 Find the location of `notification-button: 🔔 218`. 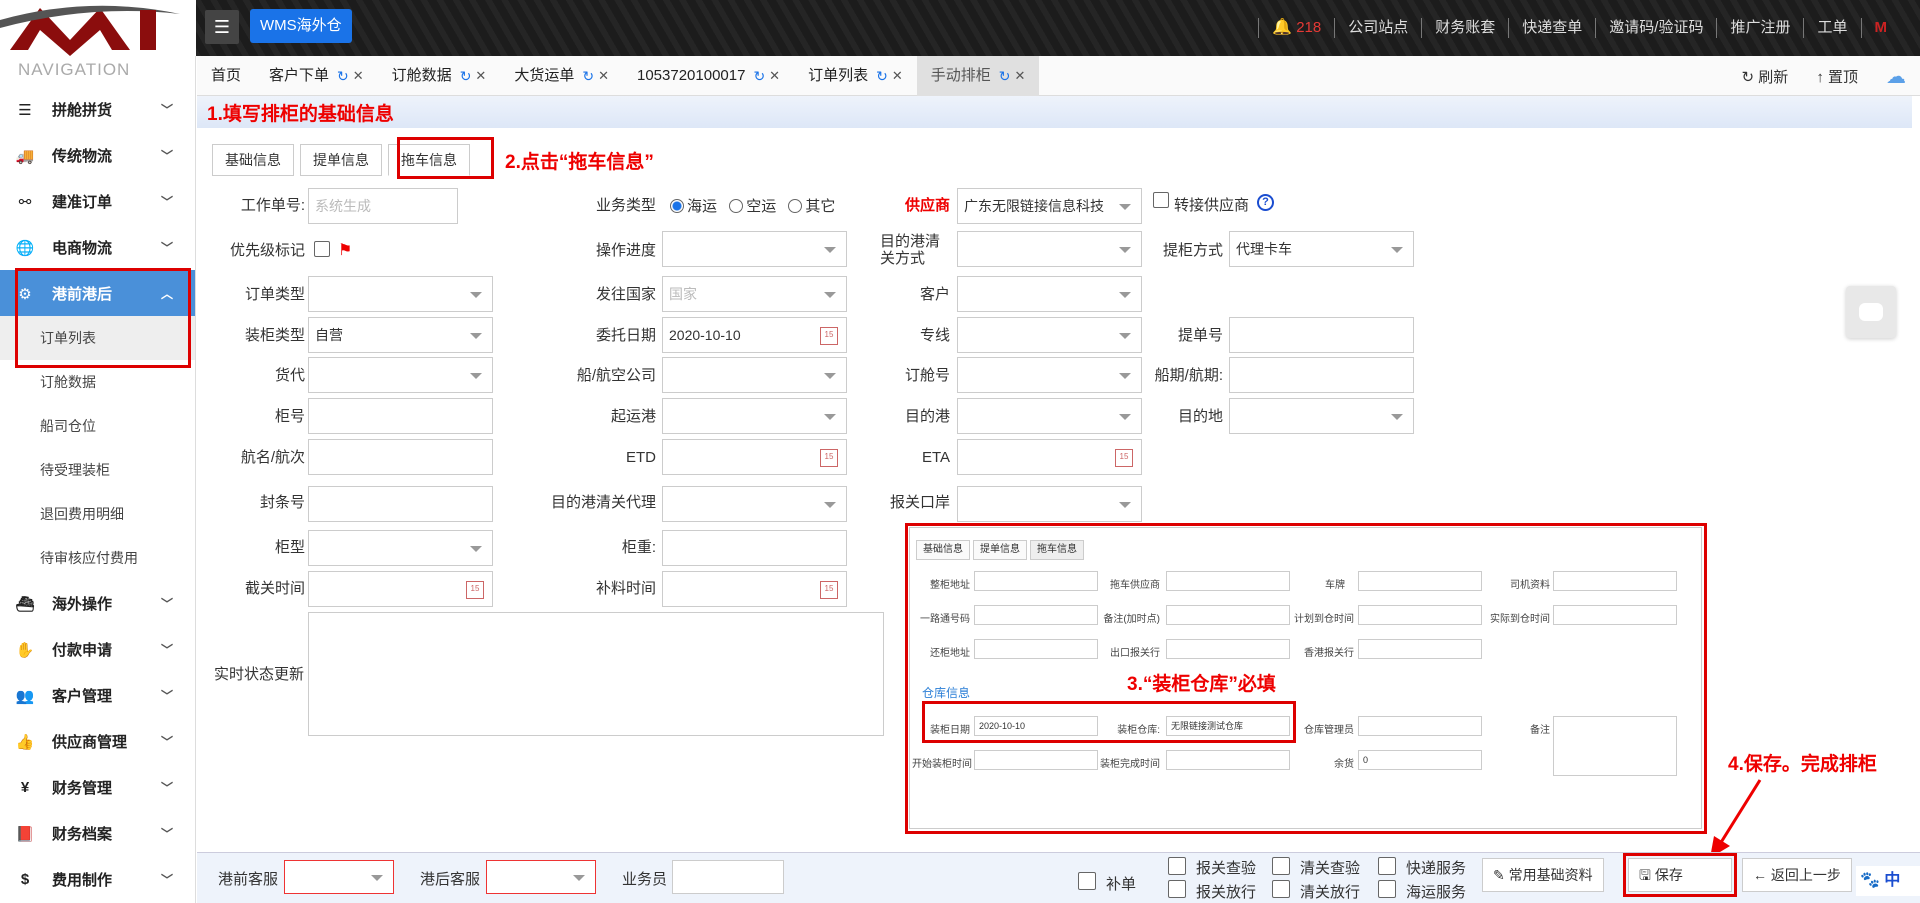

notification-button: 🔔 218 is located at coordinates (1296, 28).